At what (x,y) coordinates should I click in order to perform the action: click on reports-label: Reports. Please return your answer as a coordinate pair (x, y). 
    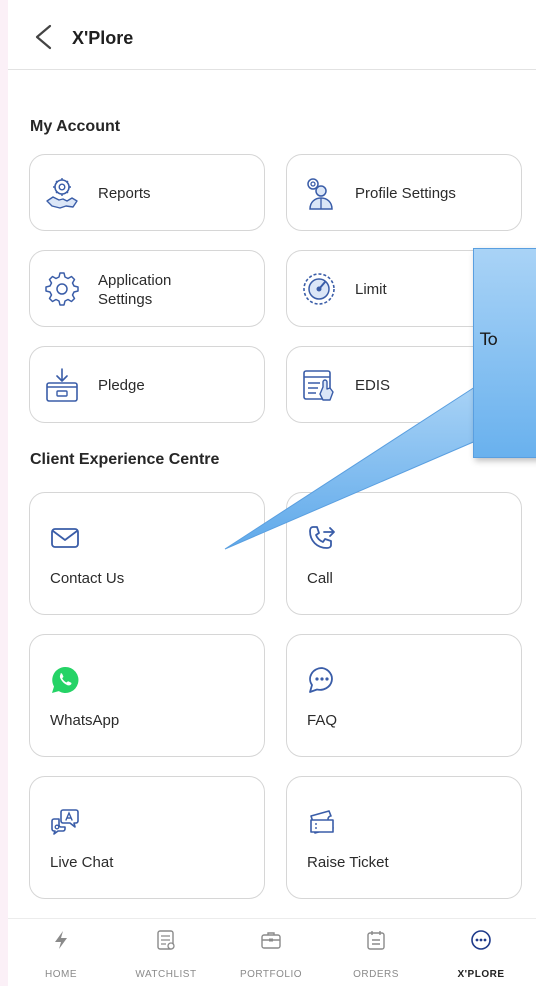
    Looking at the image, I should click on (124, 193).